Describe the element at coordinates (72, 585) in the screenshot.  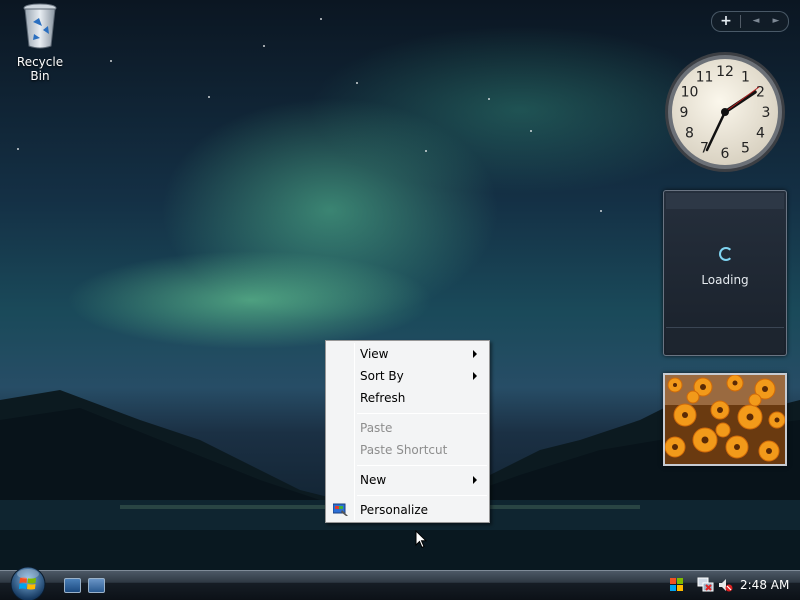
I see `show-desktop-icon` at that location.